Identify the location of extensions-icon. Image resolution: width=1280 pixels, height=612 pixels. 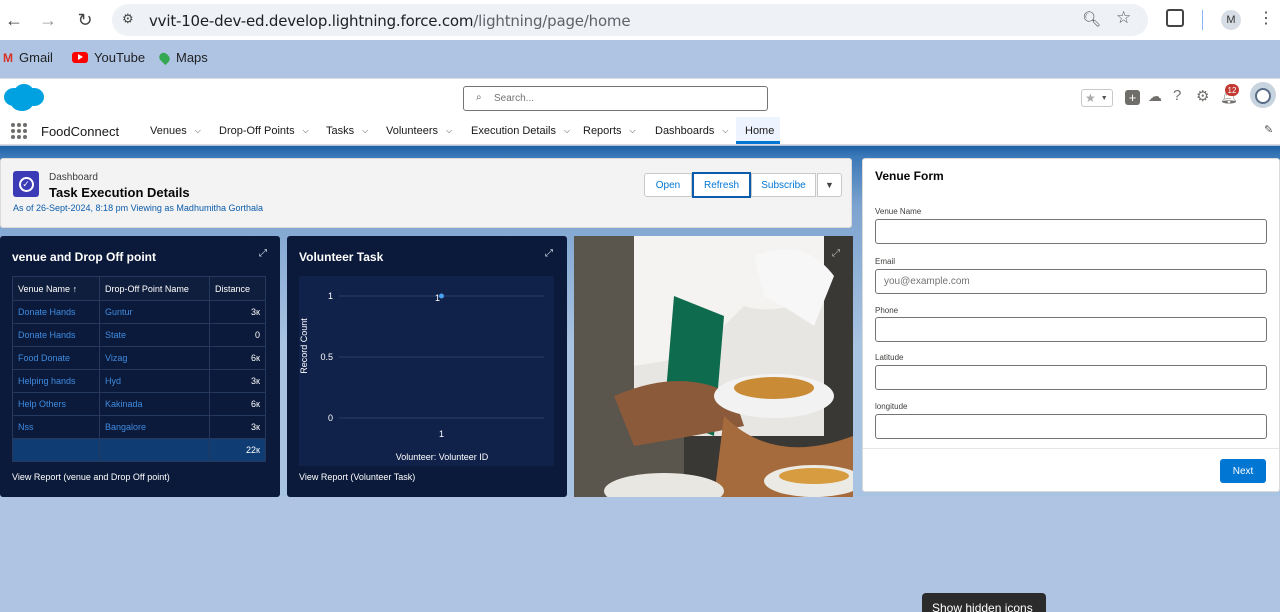
(1175, 18).